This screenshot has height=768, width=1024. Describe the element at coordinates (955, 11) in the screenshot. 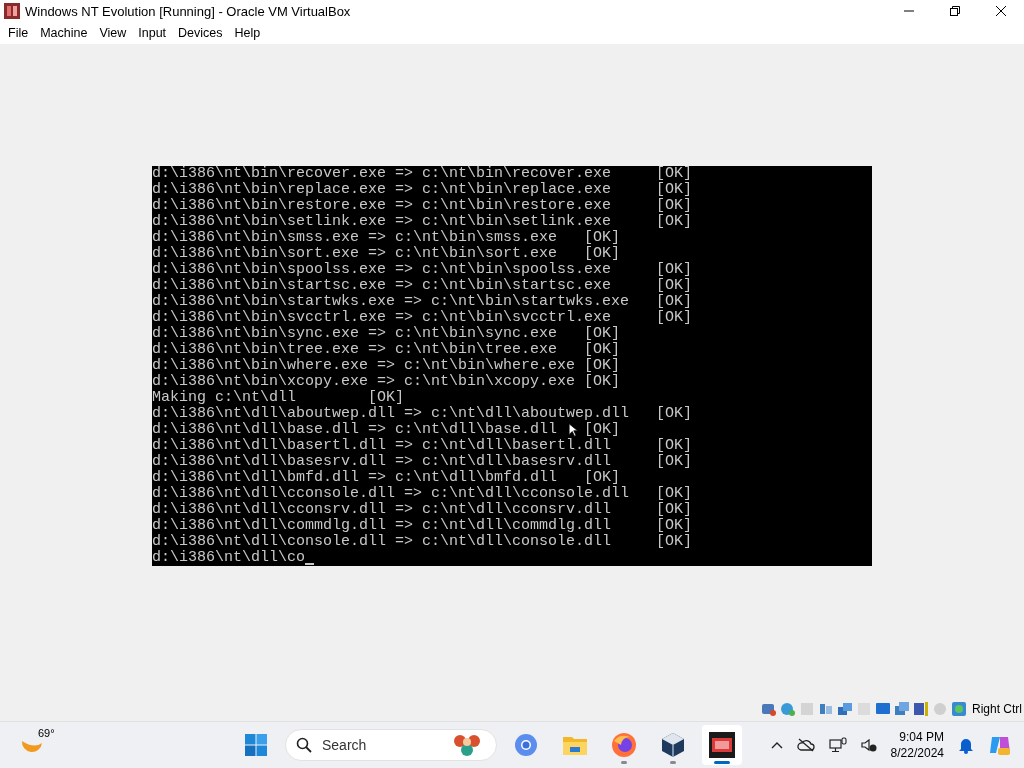

I see `restore-icon` at that location.